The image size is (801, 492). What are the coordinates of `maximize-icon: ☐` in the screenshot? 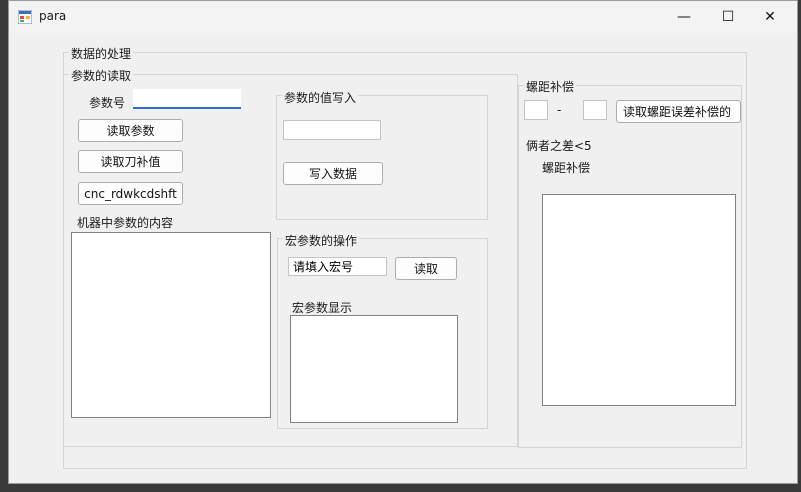 It's located at (728, 17).